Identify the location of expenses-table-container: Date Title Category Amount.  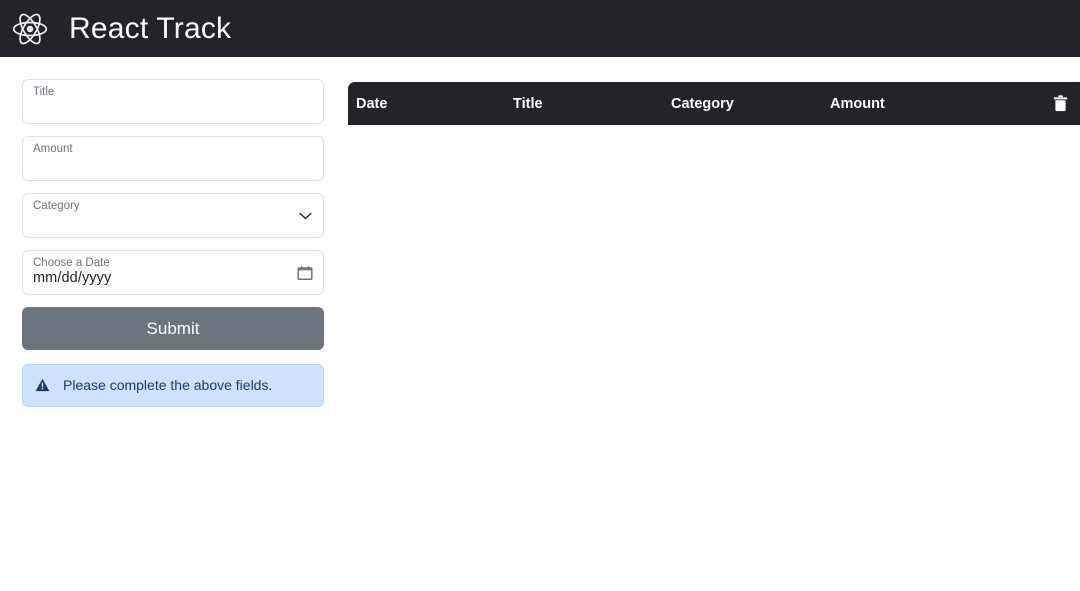
(714, 103).